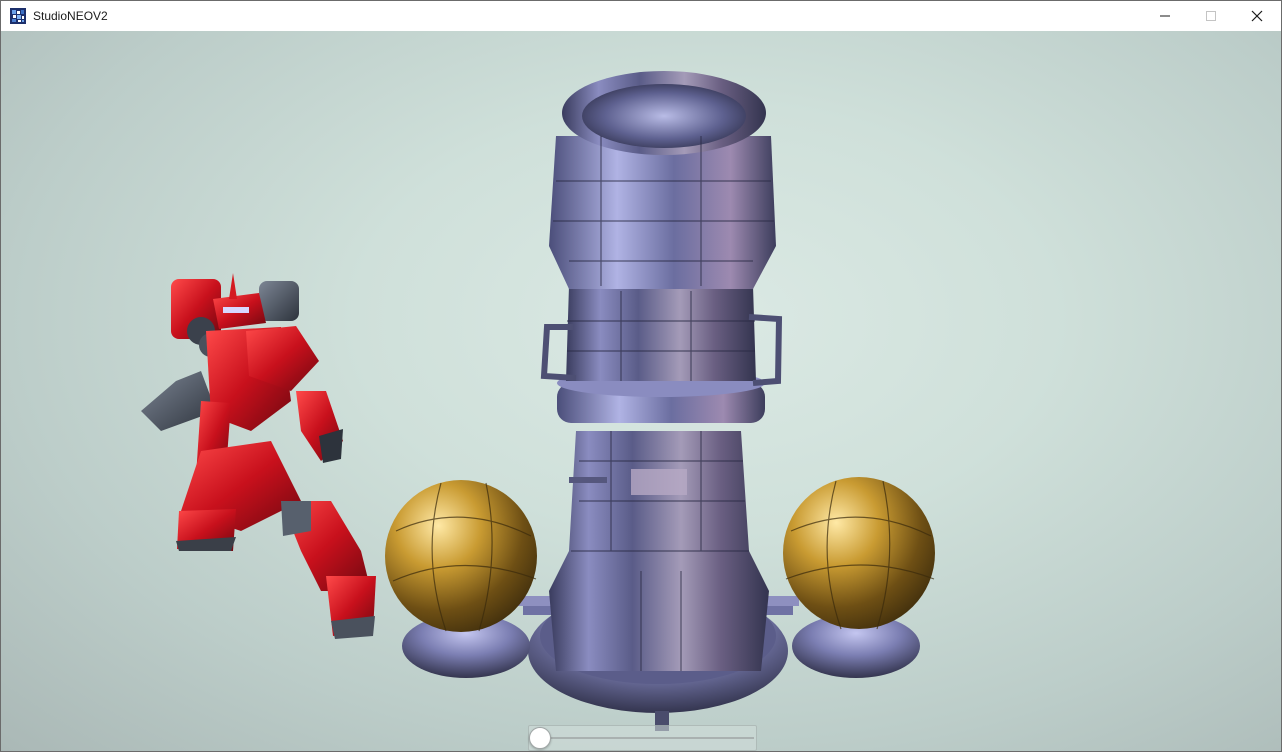 The image size is (1282, 752). What do you see at coordinates (641, 16) in the screenshot?
I see `title-bar: StudioNEOV2` at bounding box center [641, 16].